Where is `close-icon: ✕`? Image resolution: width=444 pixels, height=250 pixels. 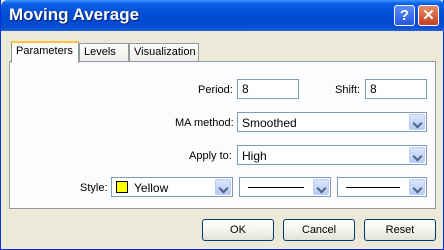 close-icon: ✕ is located at coordinates (428, 15).